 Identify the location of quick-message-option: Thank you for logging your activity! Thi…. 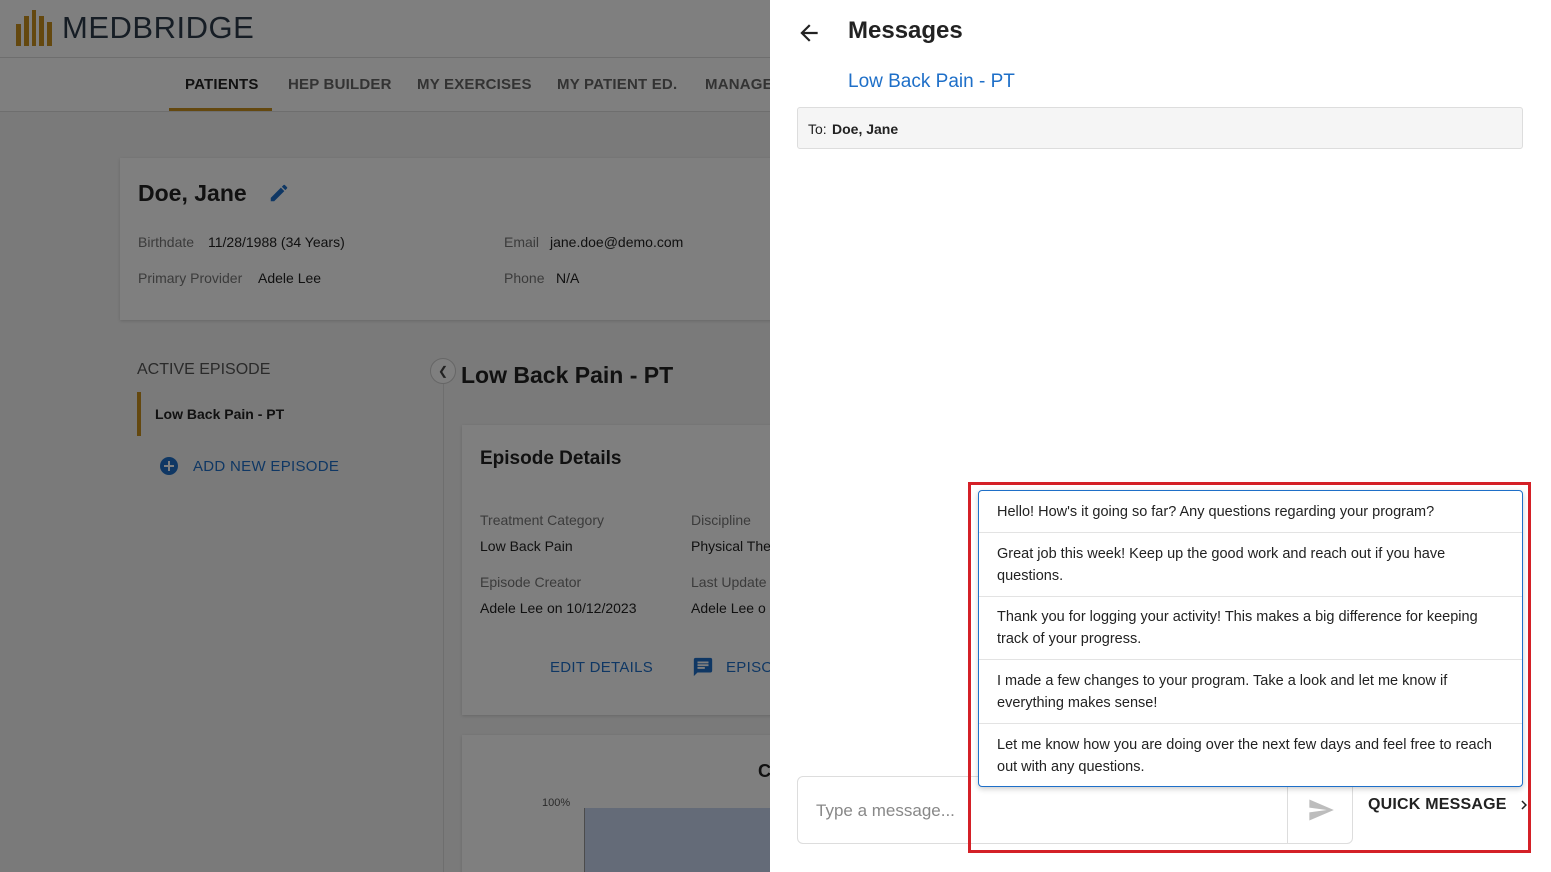
(1250, 628).